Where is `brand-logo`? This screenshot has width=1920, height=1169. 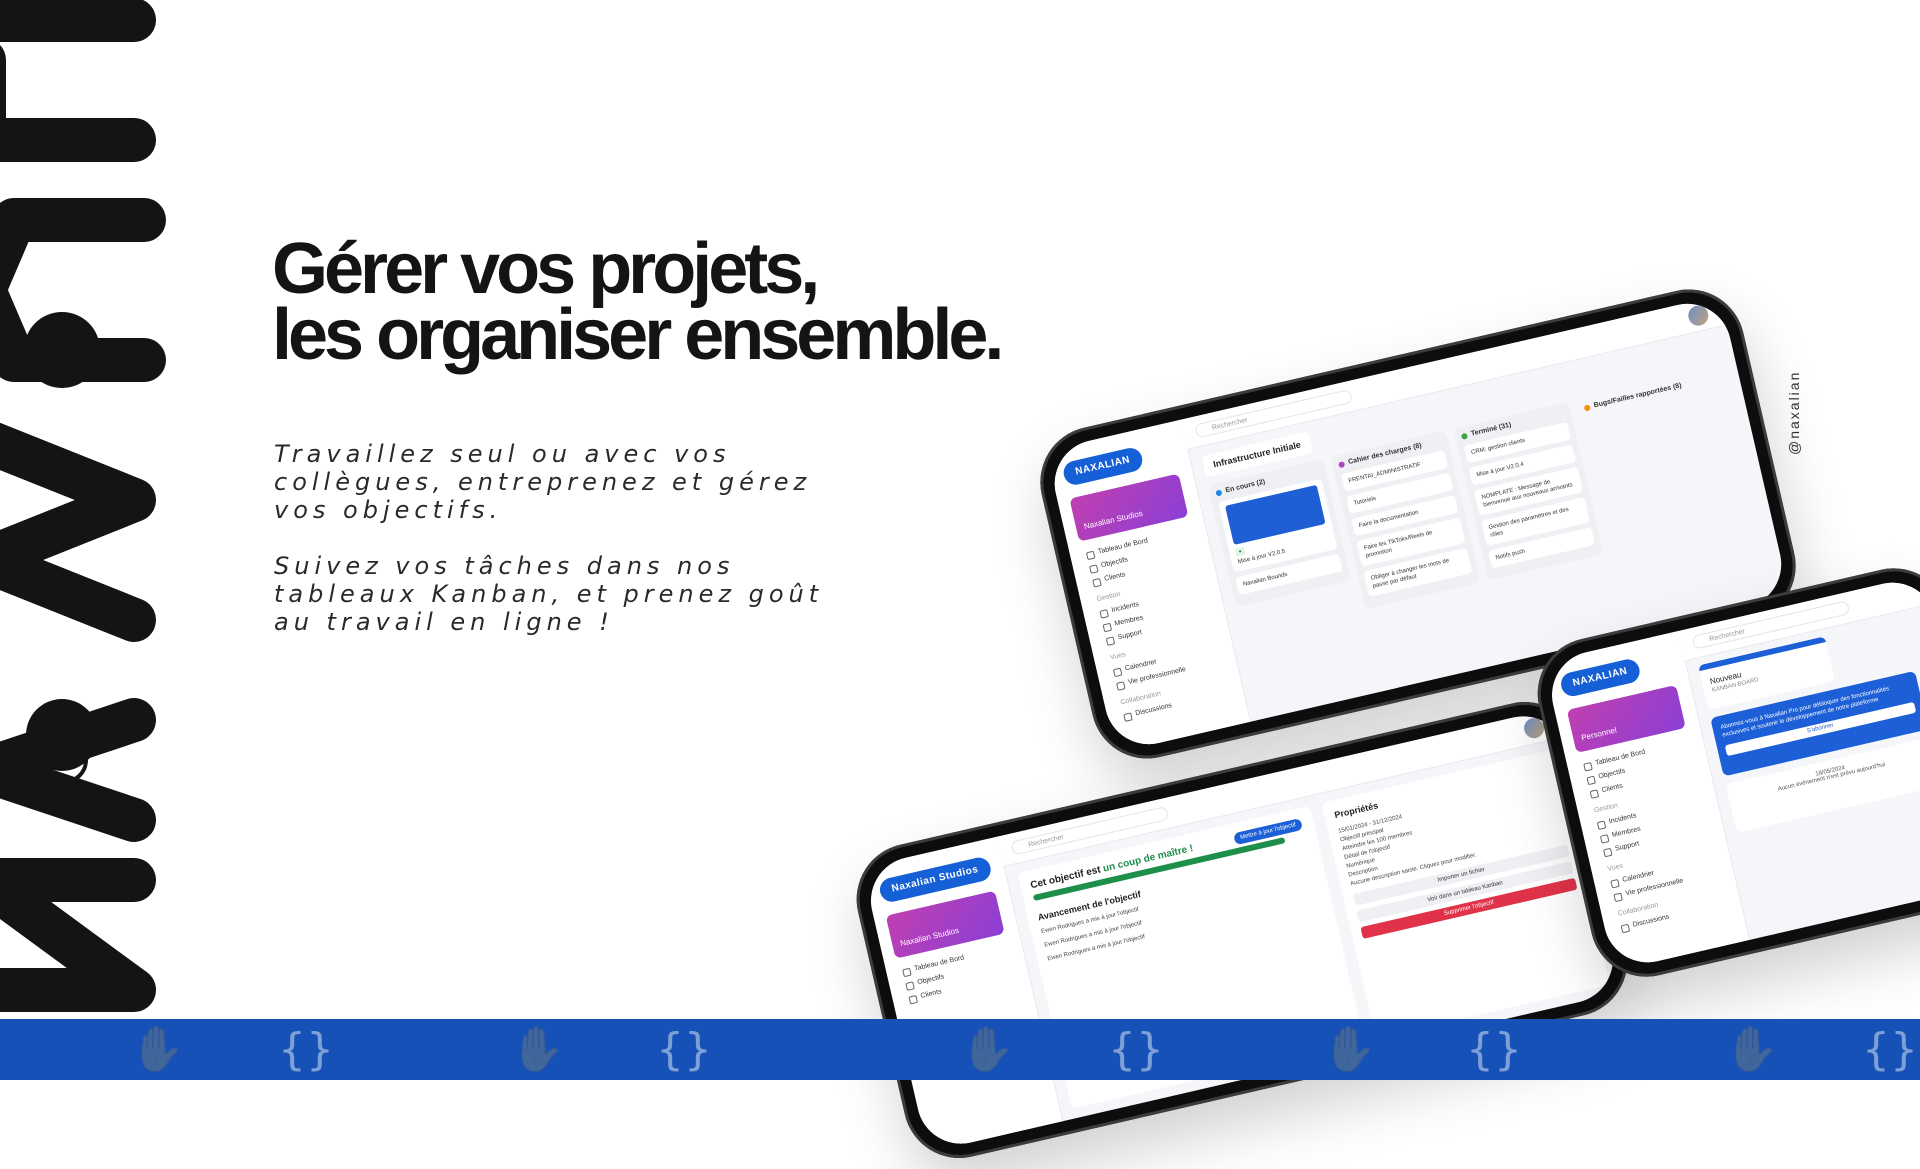 brand-logo is located at coordinates (87, 510).